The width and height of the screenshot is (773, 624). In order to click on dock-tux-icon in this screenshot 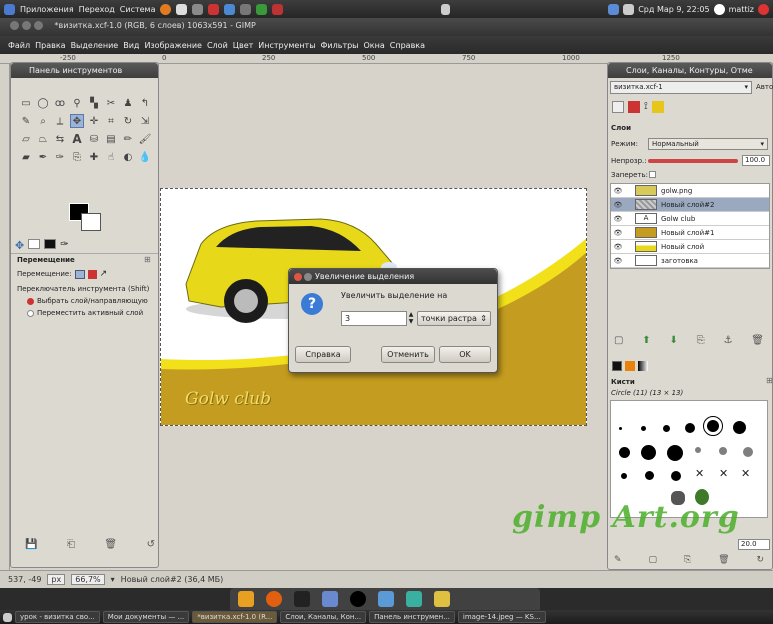, I will do `click(358, 599)`.